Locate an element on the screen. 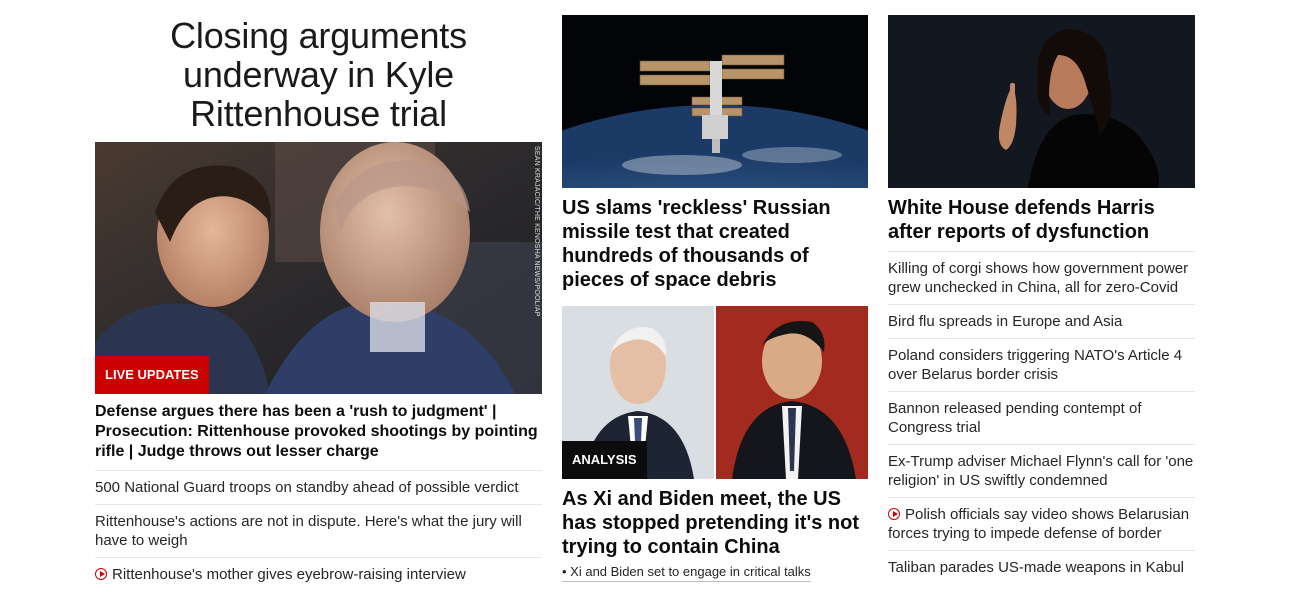 The width and height of the screenshot is (1290, 616). analysis-badge: ANALYSIS is located at coordinates (604, 460).